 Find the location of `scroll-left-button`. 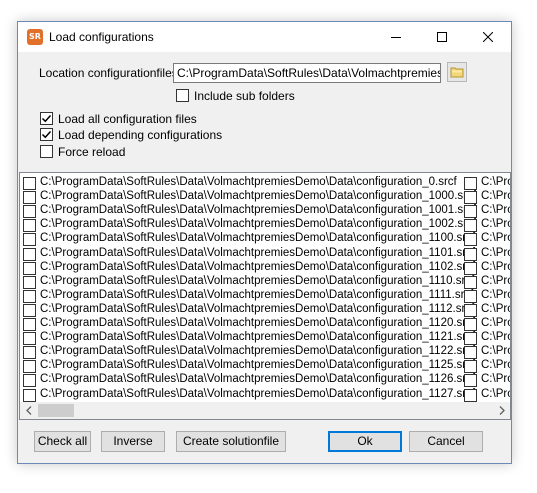

scroll-left-button is located at coordinates (28, 410).